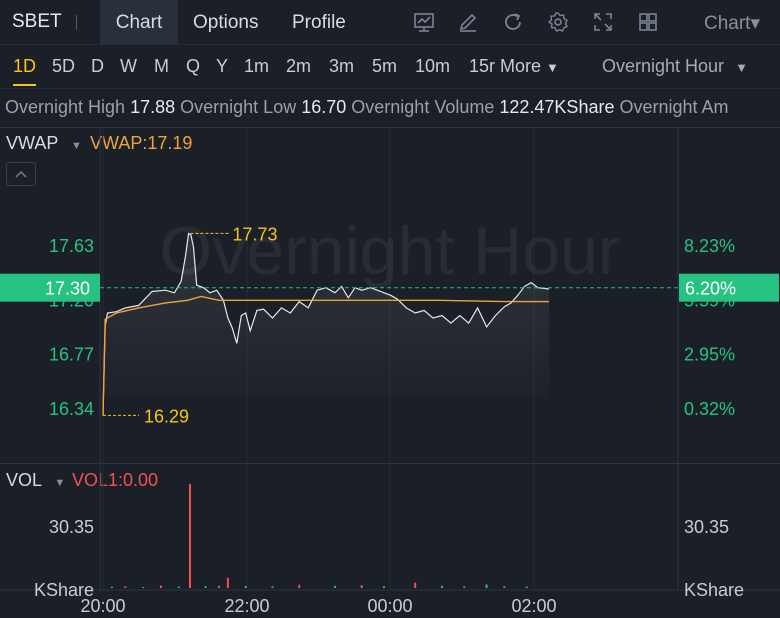 The height and width of the screenshot is (618, 780). I want to click on ticker-symbol: SBET, so click(37, 21).